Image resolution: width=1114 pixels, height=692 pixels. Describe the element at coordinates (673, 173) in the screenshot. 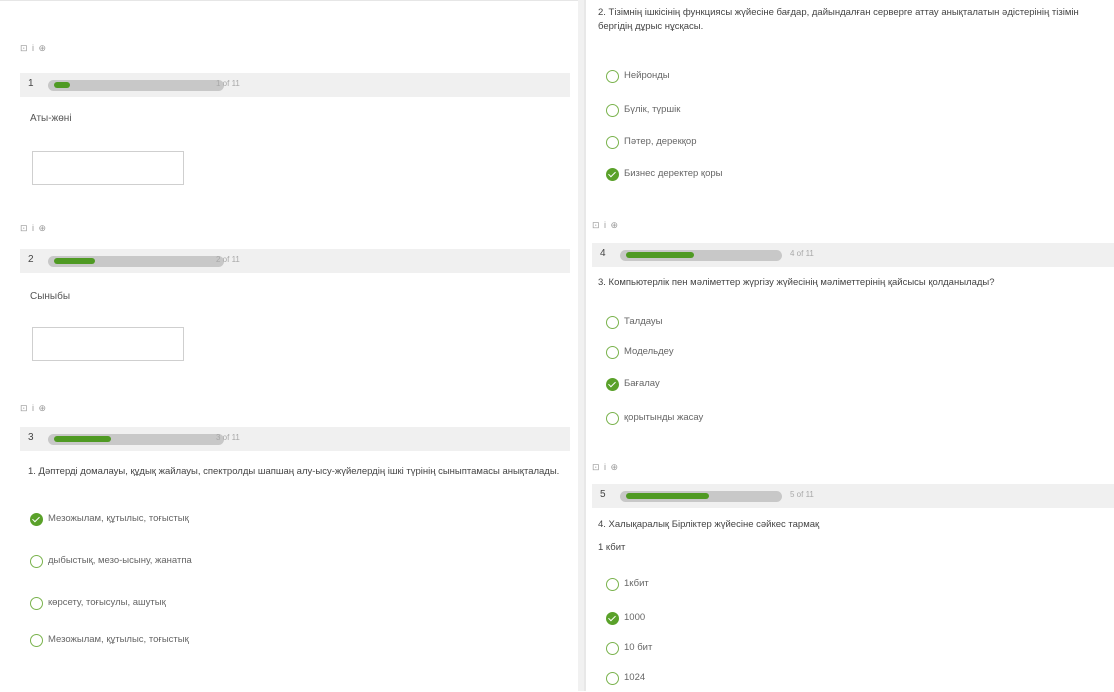

I see `option-label: Бизнес деректер қоры` at that location.